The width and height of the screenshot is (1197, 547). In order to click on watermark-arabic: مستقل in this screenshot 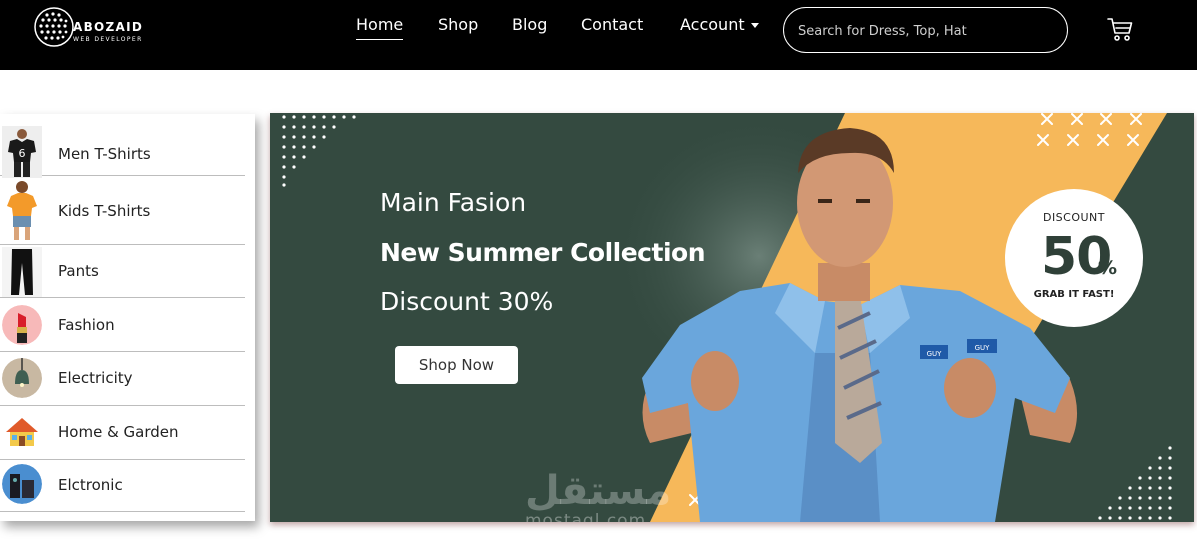, I will do `click(598, 491)`.